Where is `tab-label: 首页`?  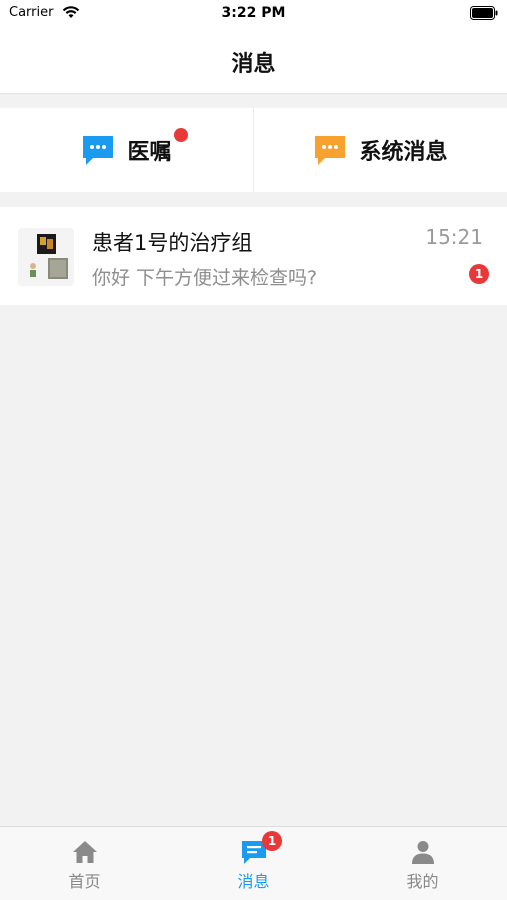
tab-label: 首页 is located at coordinates (84, 881).